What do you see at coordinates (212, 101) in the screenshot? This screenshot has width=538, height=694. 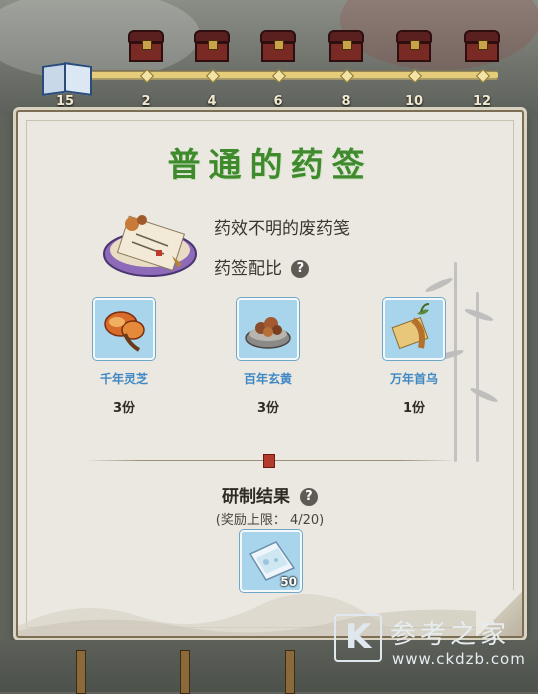 I see `milestone-label: 4` at bounding box center [212, 101].